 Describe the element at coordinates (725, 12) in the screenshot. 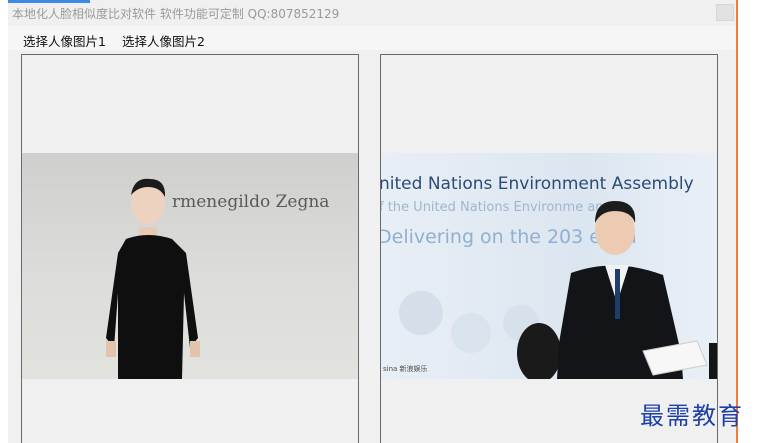

I see `close-button` at that location.